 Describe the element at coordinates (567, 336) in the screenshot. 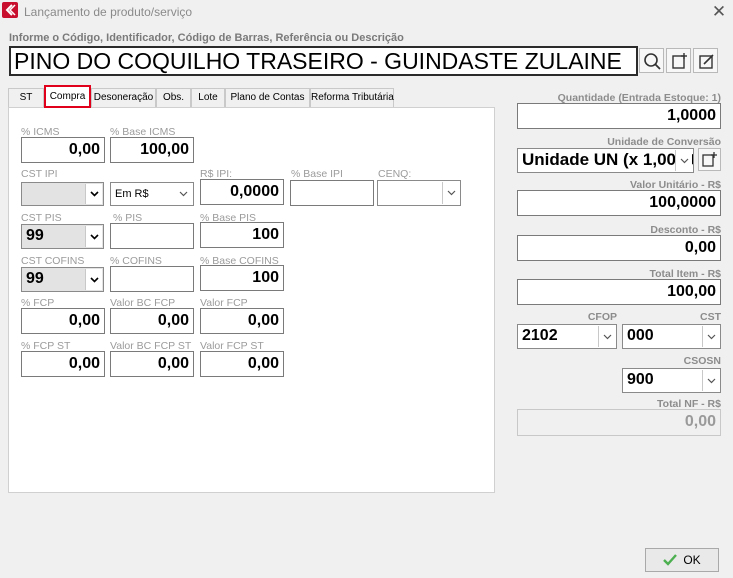

I see `cfop-select: 2102` at that location.